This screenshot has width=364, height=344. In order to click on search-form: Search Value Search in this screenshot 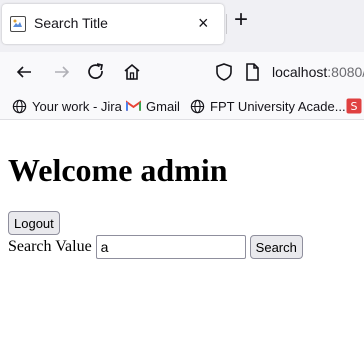, I will do `click(155, 247)`.